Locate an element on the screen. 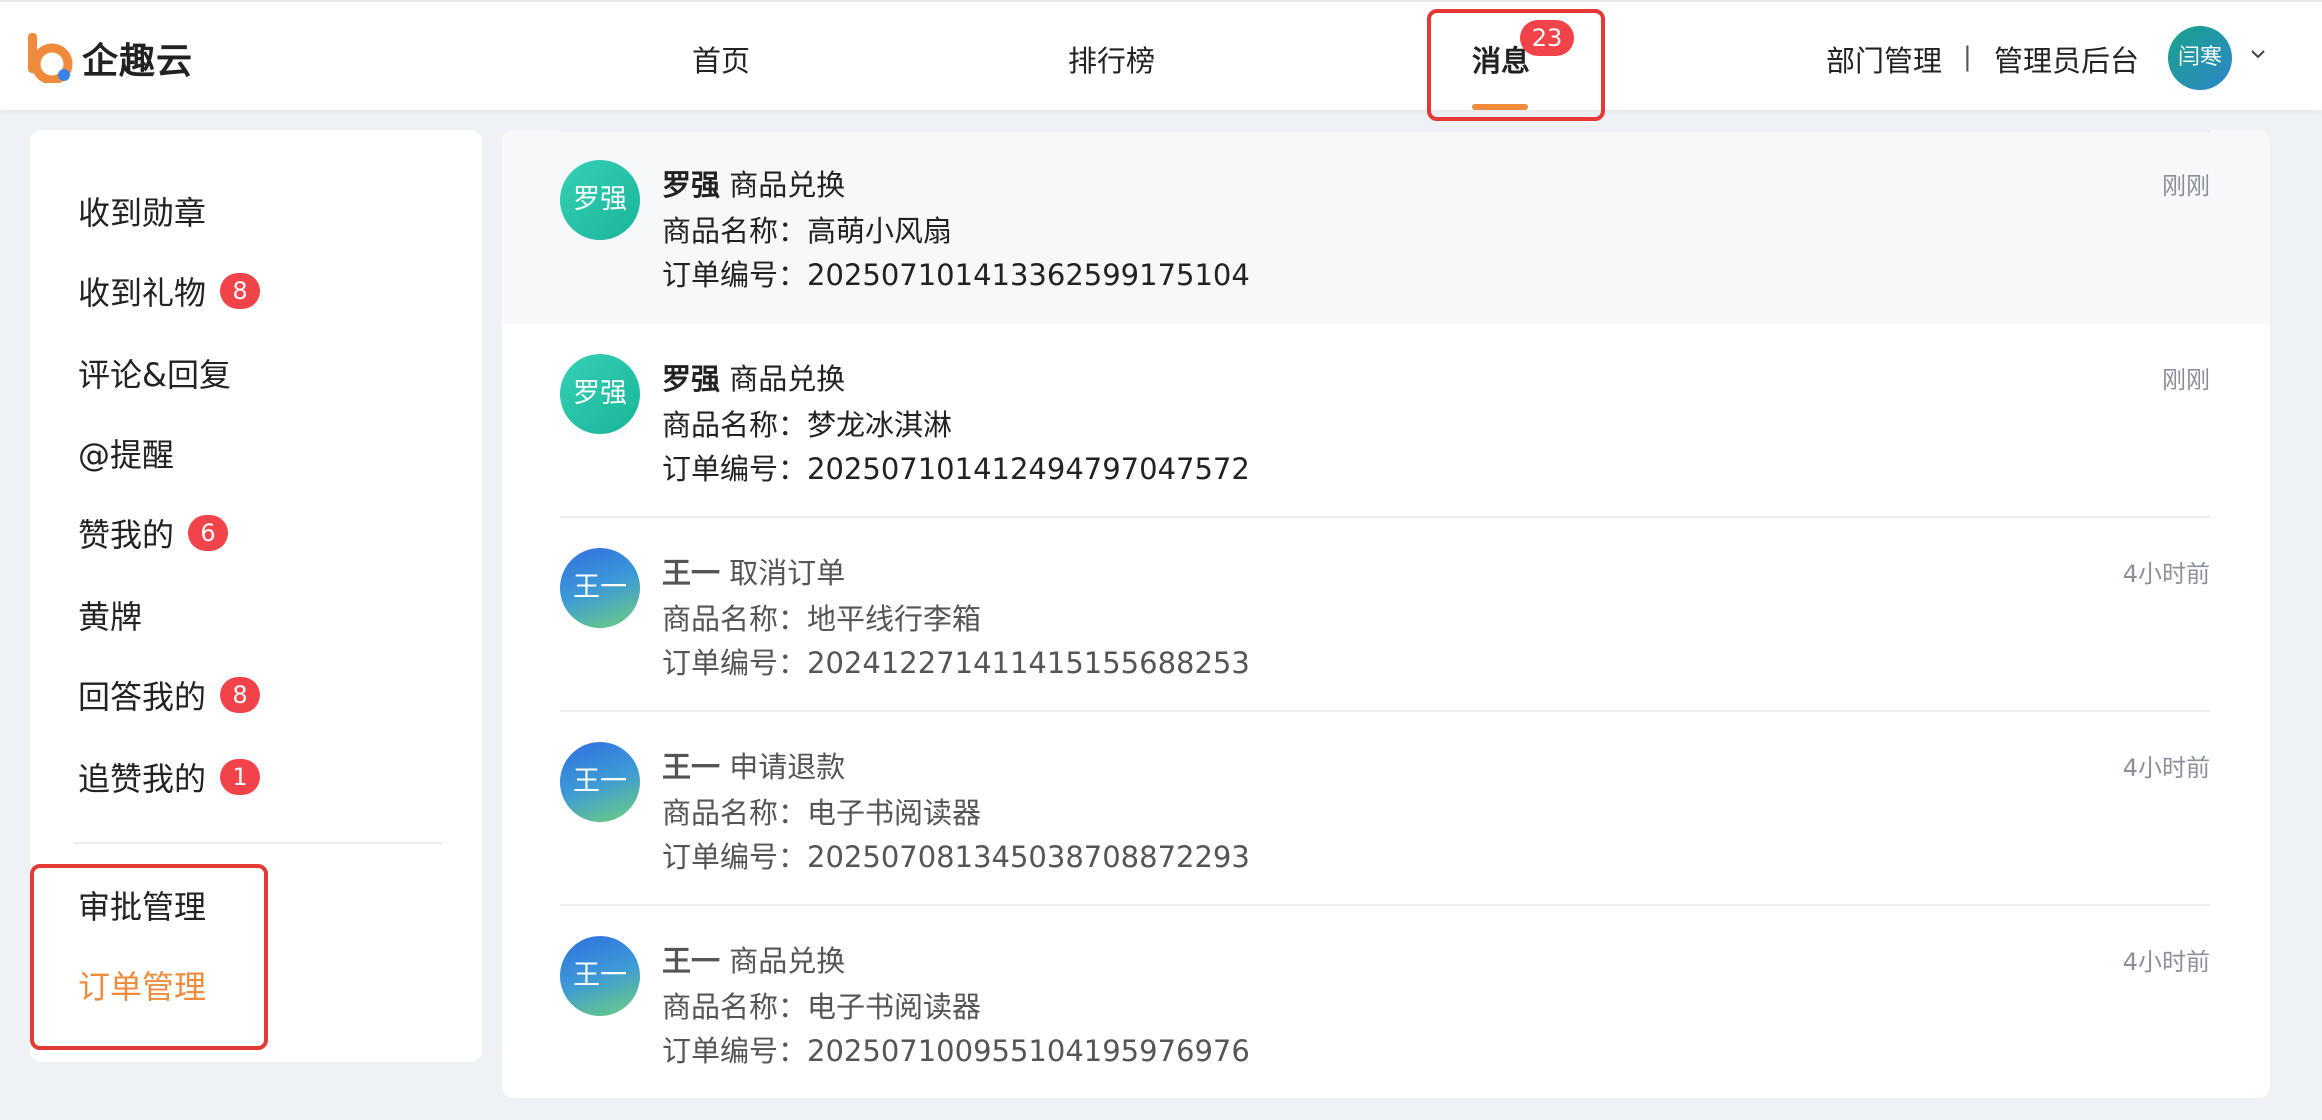 Image resolution: width=2322 pixels, height=1120 pixels. message-title: 王一 取消订单 is located at coordinates (753, 571).